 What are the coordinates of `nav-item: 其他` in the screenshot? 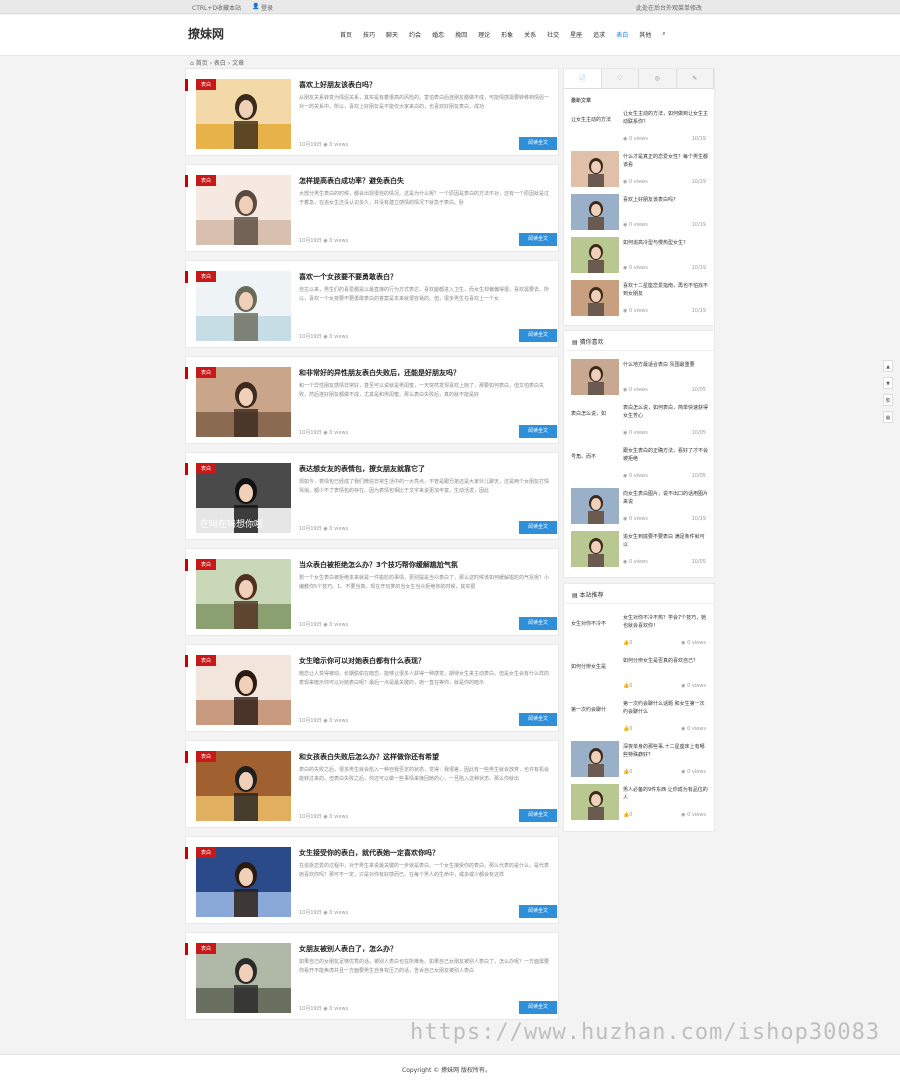 It's located at (645, 34).